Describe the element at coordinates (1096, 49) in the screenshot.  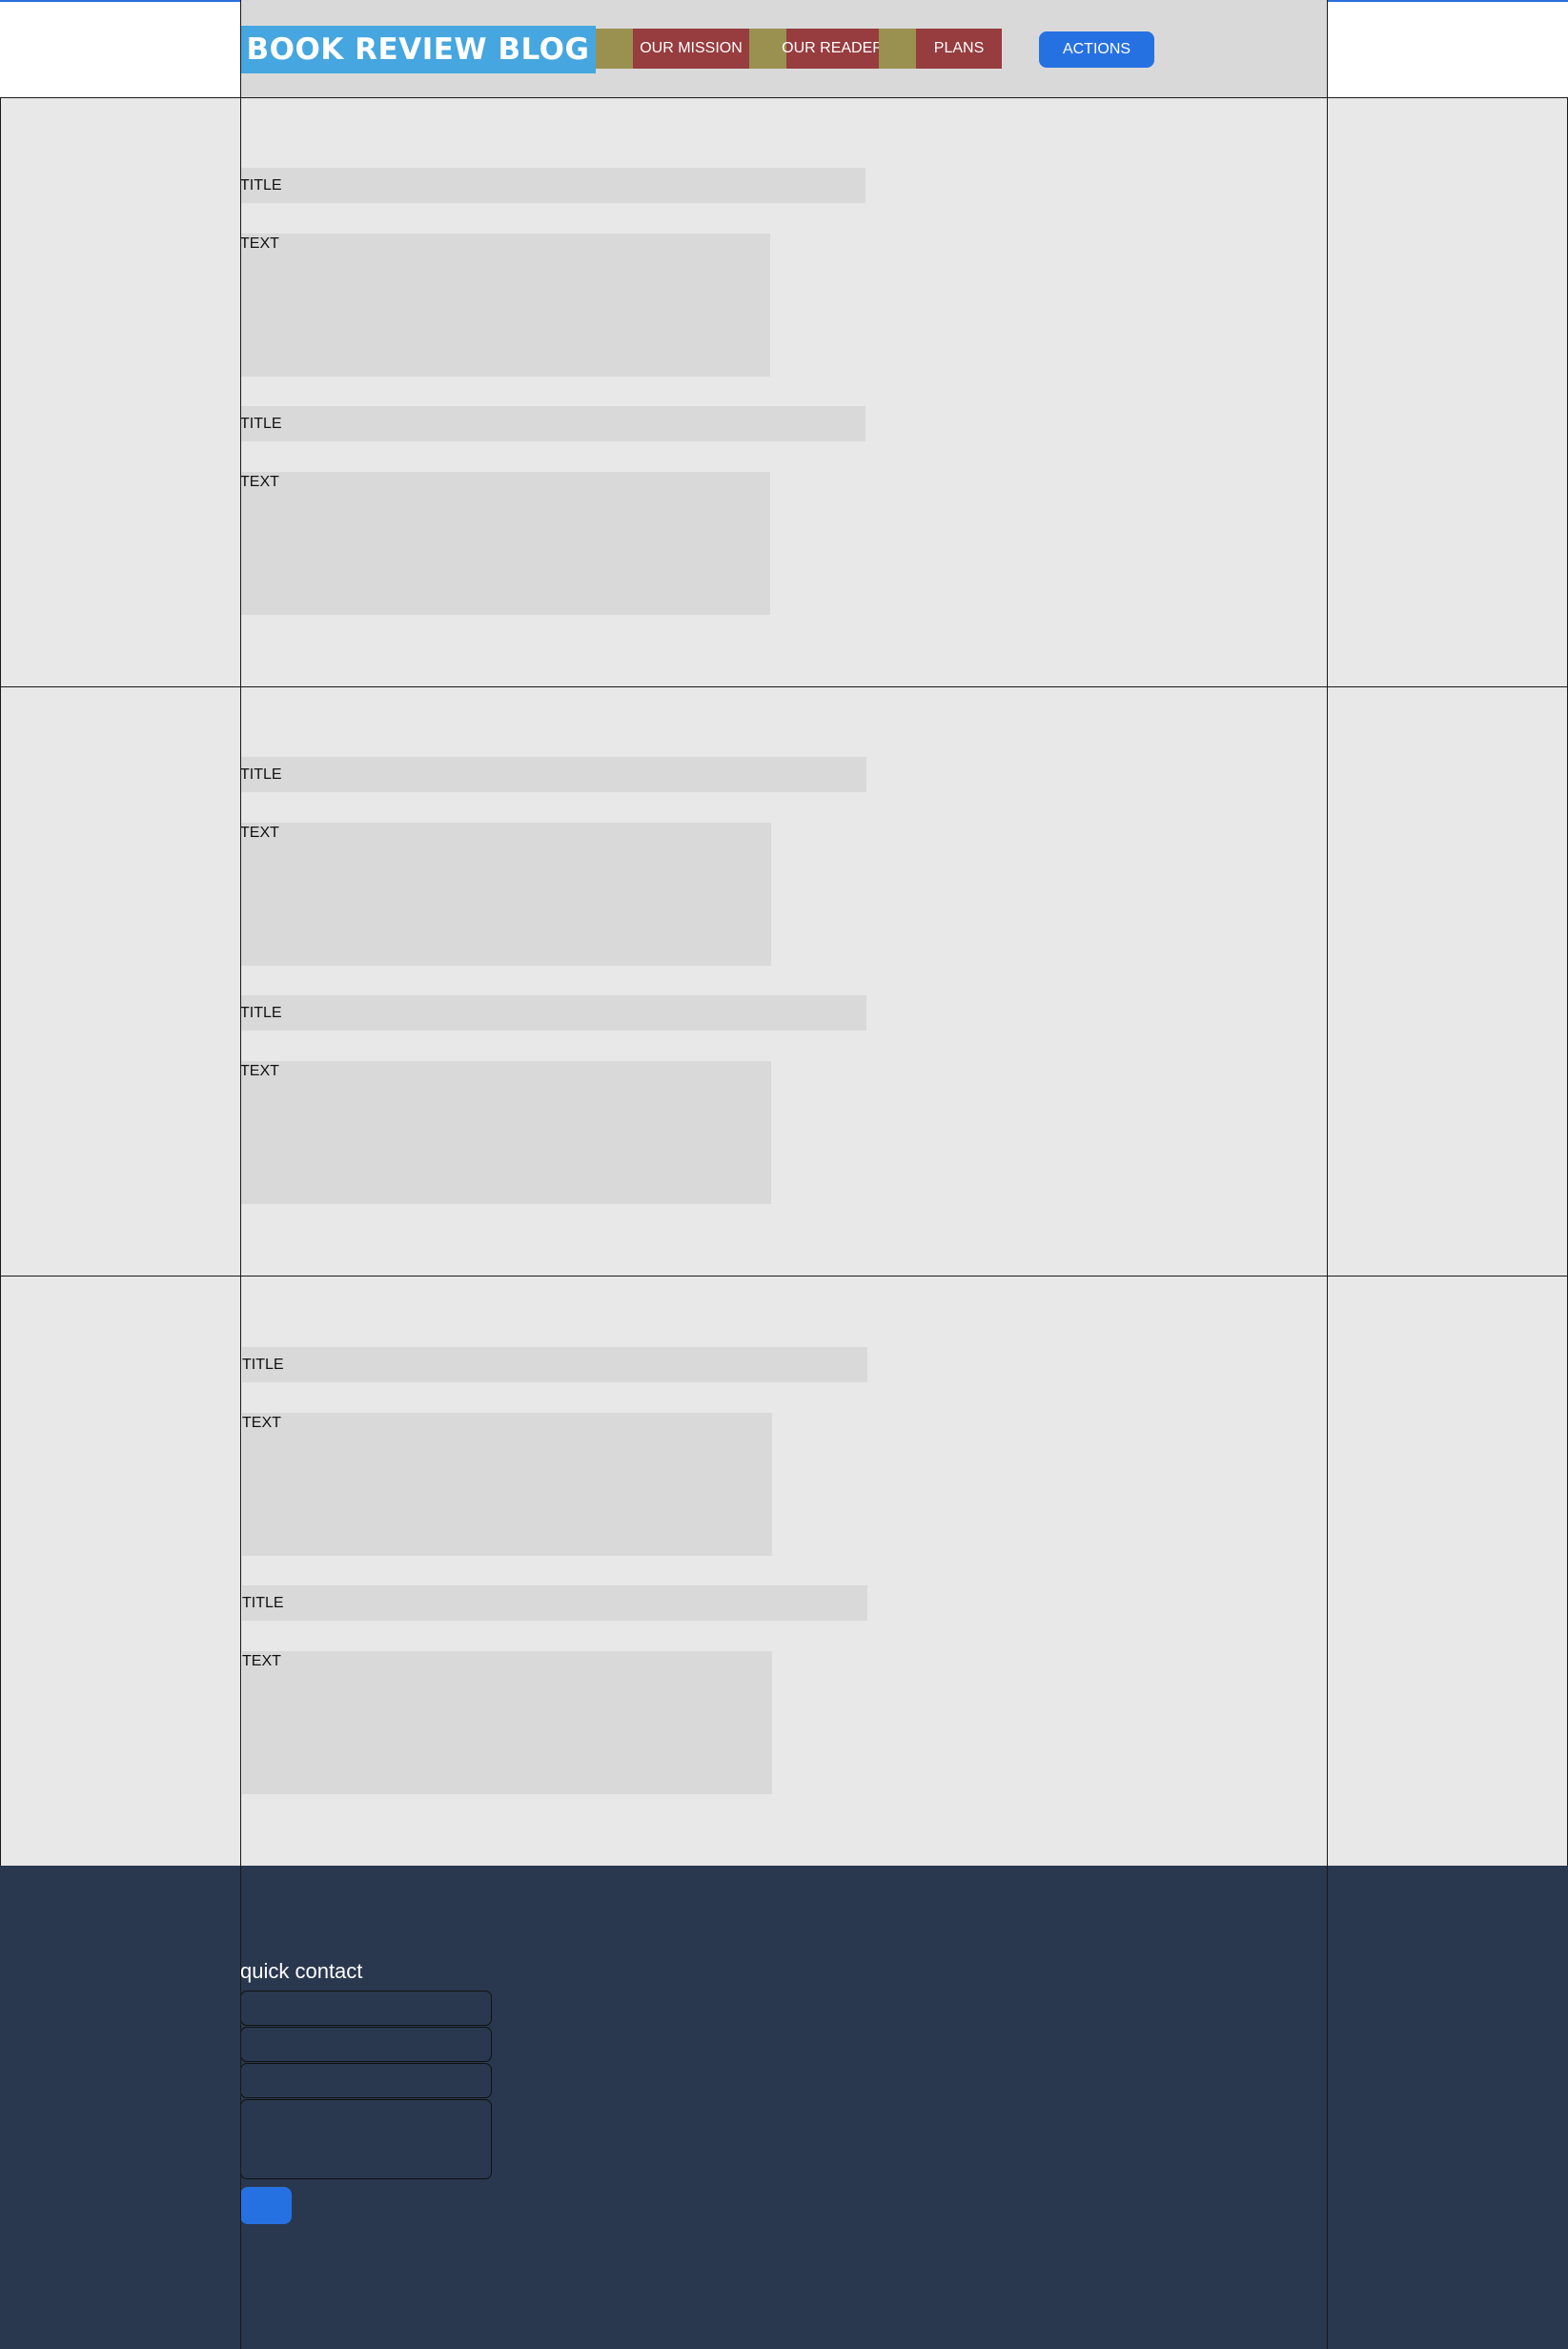
I see `actions-button: ACTIONS` at that location.